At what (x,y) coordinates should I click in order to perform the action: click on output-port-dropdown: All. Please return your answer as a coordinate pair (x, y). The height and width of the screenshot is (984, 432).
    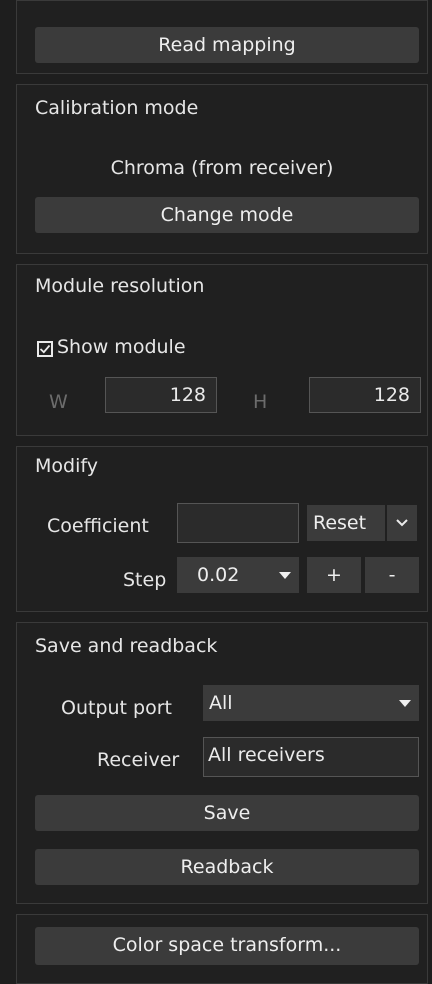
    Looking at the image, I should click on (311, 703).